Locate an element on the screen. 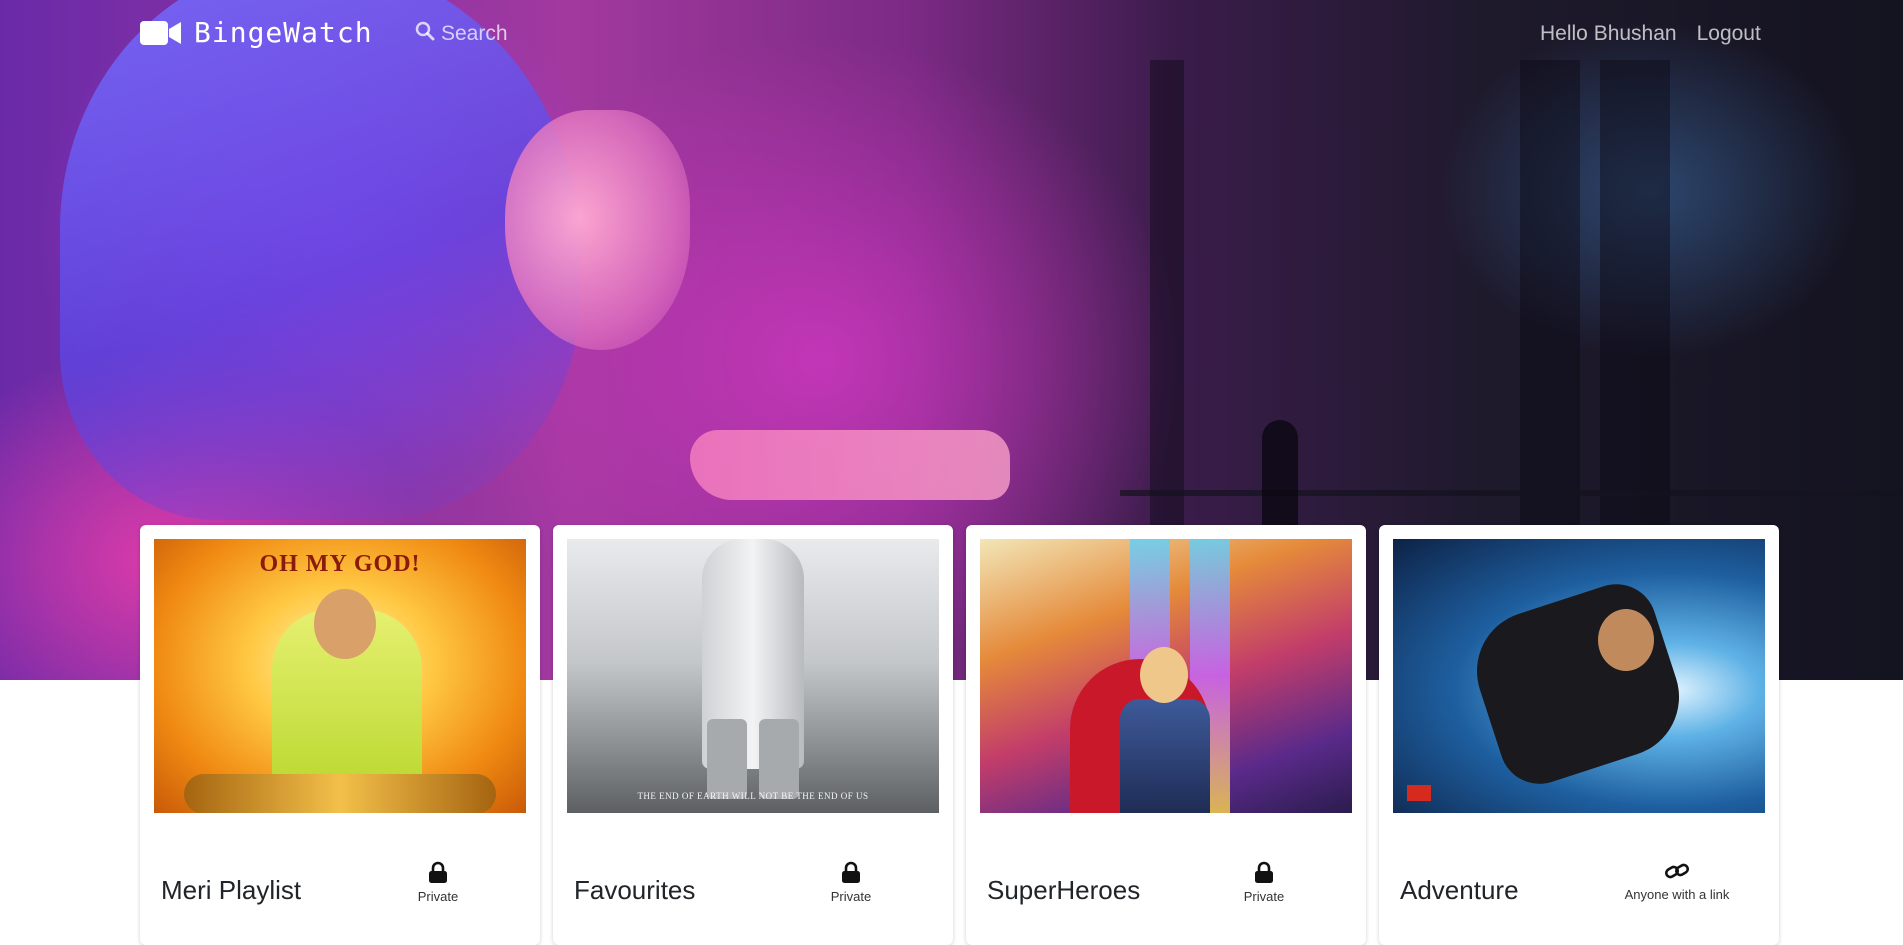 Image resolution: width=1903 pixels, height=945 pixels. hero-art-rail is located at coordinates (1511, 493).